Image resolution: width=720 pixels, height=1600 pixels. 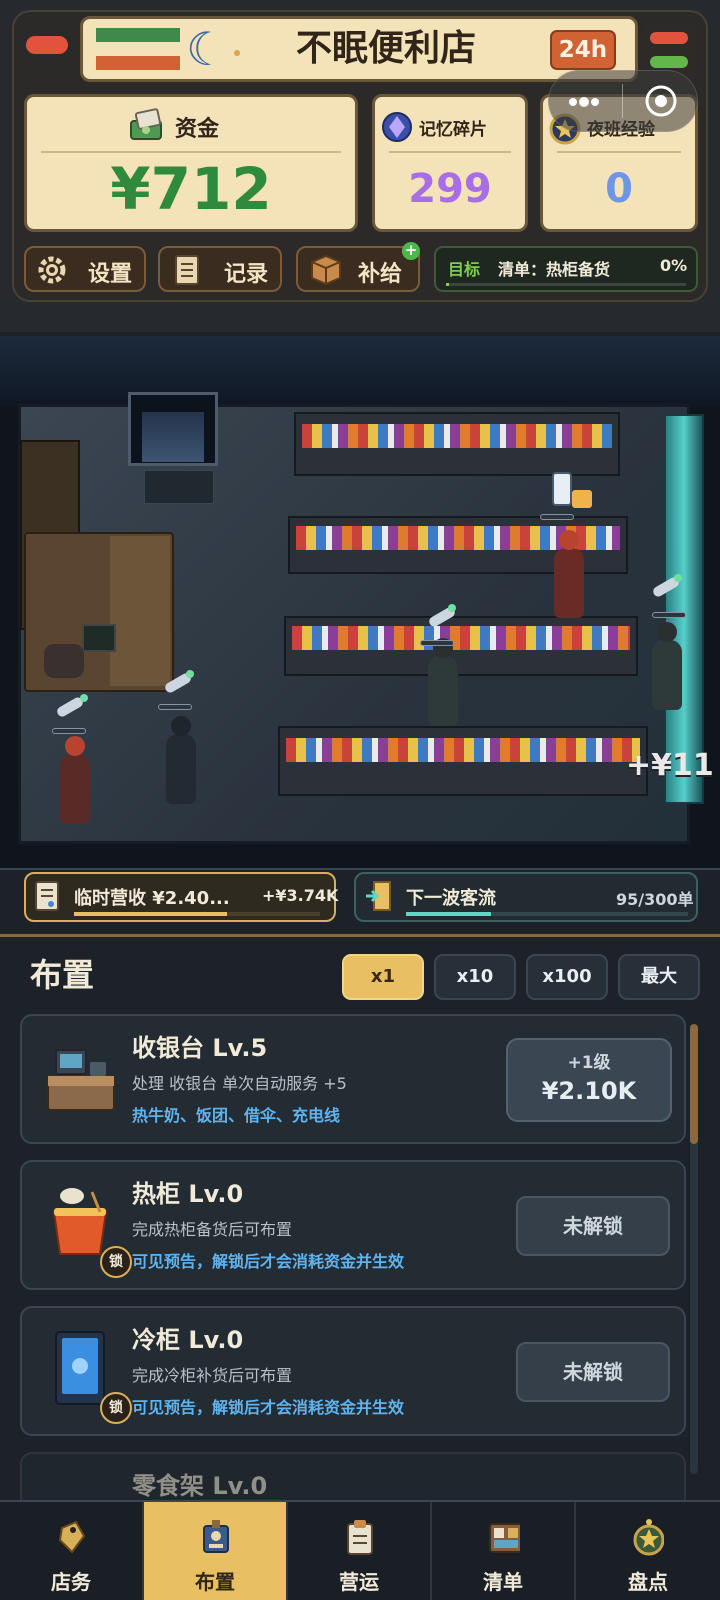 I want to click on records-button: 记录, so click(x=220, y=269).